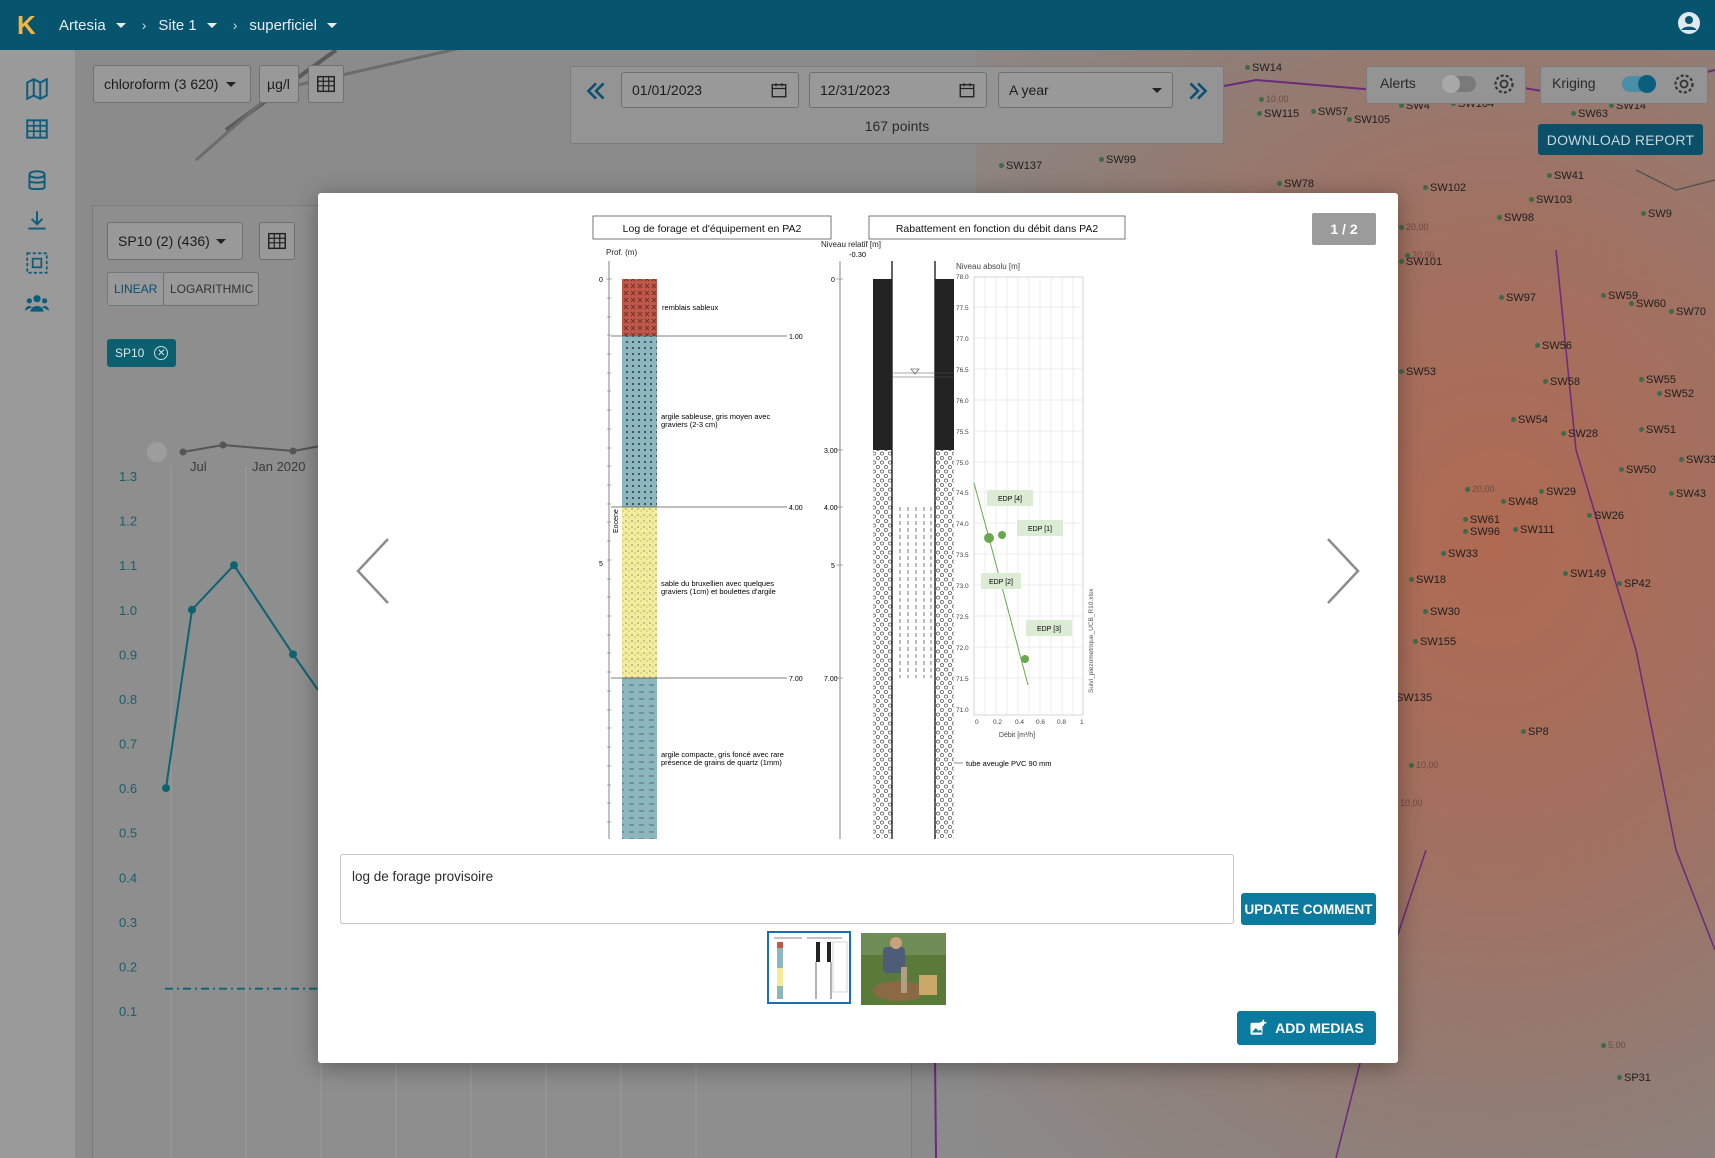 This screenshot has height=1158, width=1715. What do you see at coordinates (37, 263) in the screenshot?
I see `selection-icon` at bounding box center [37, 263].